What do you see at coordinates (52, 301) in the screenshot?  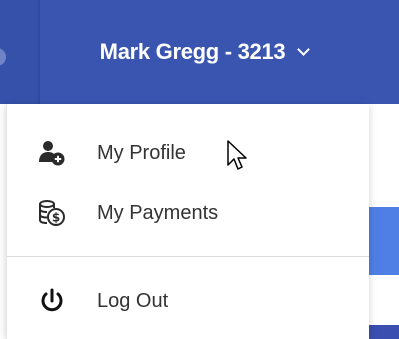 I see `power-icon` at bounding box center [52, 301].